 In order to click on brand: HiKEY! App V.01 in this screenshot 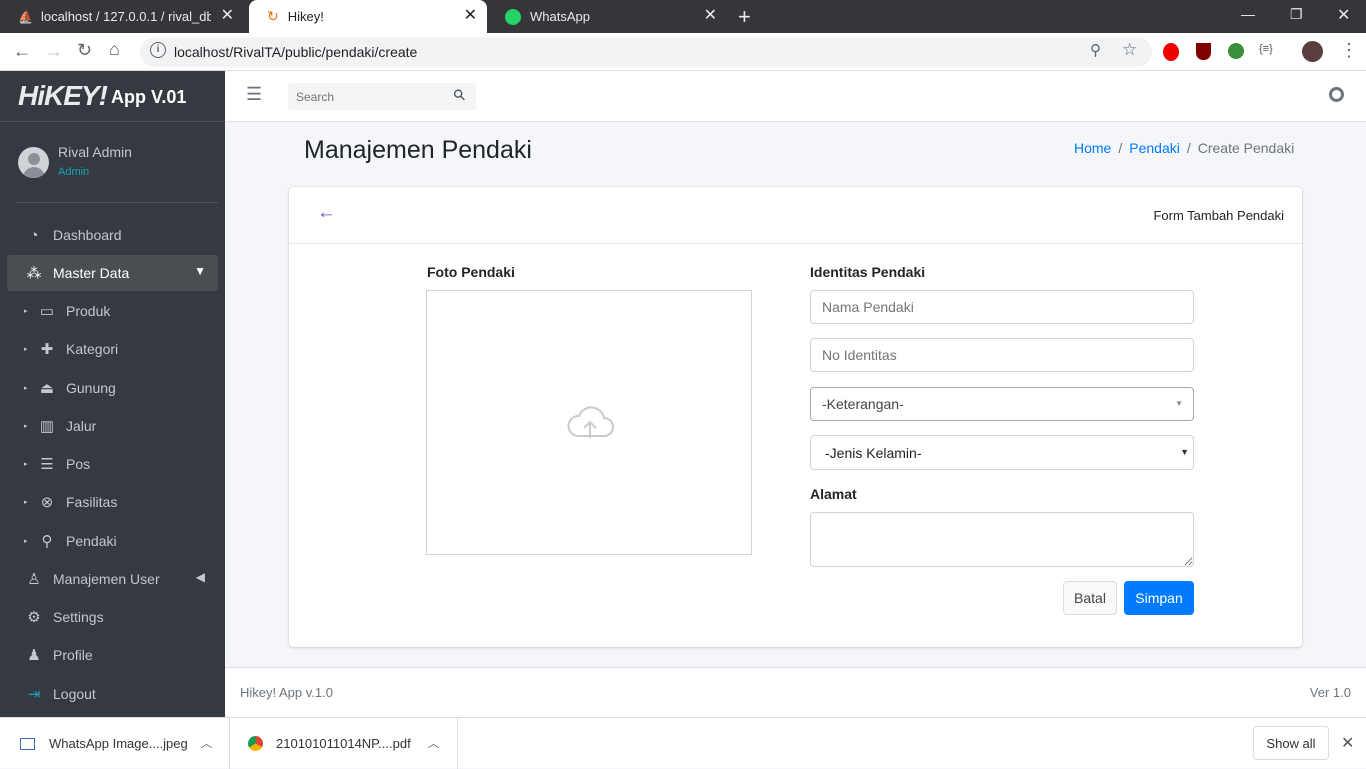, I will do `click(112, 96)`.